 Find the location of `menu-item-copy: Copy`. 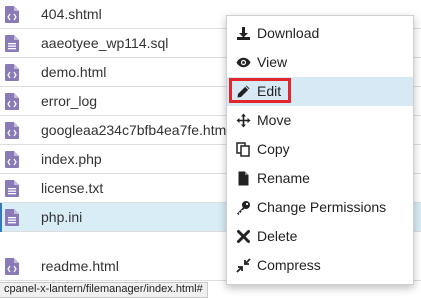

menu-item-copy: Copy is located at coordinates (320, 149).